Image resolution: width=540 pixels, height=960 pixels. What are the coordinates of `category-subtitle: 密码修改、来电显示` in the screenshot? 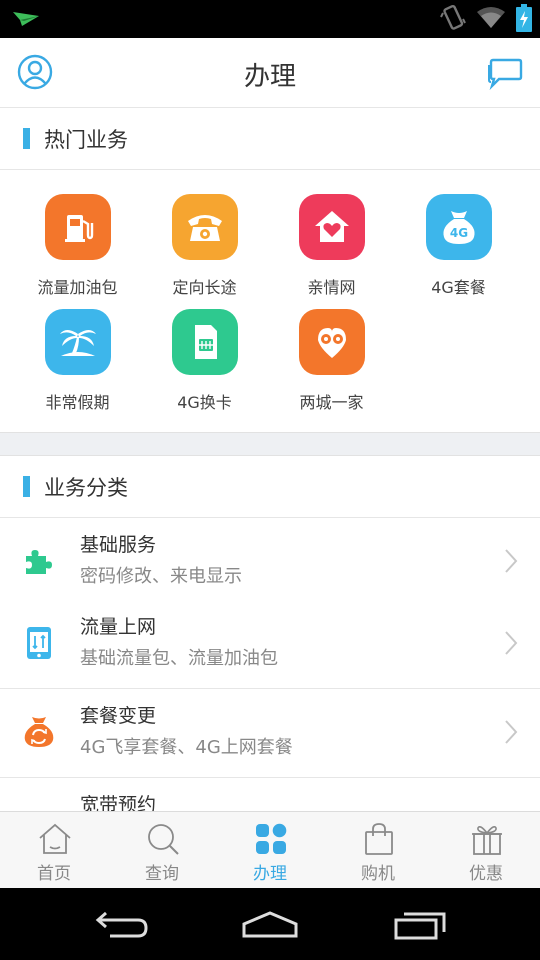 It's located at (161, 576).